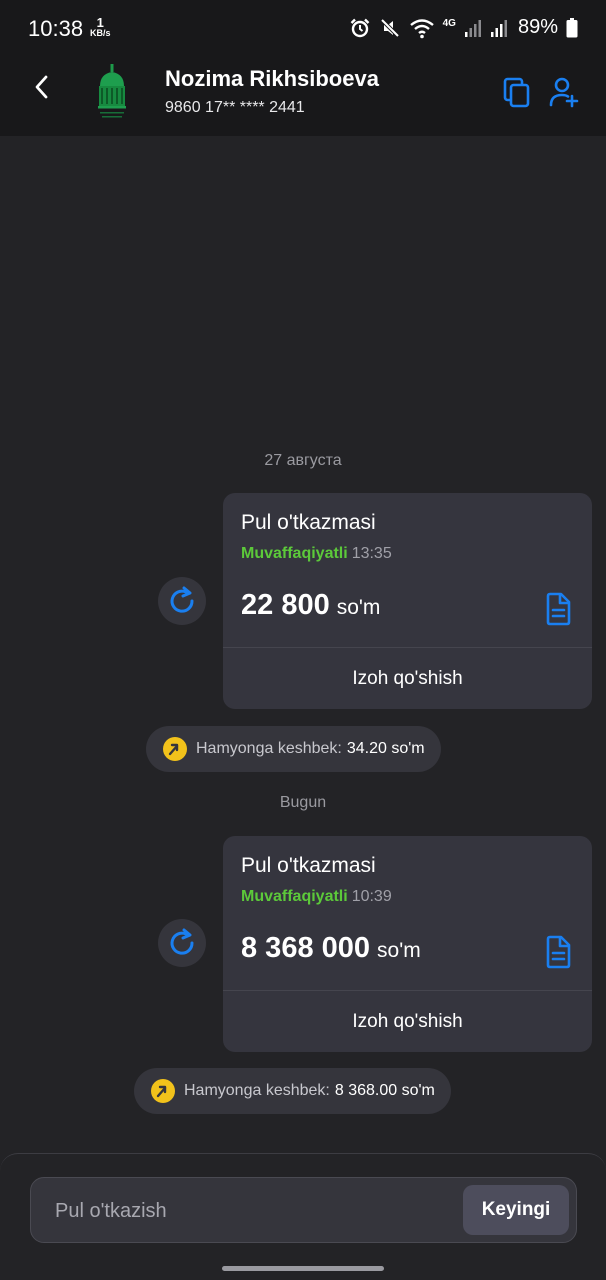  I want to click on transaction-status-line: Muvaffaqiyatli 13:35, so click(316, 554).